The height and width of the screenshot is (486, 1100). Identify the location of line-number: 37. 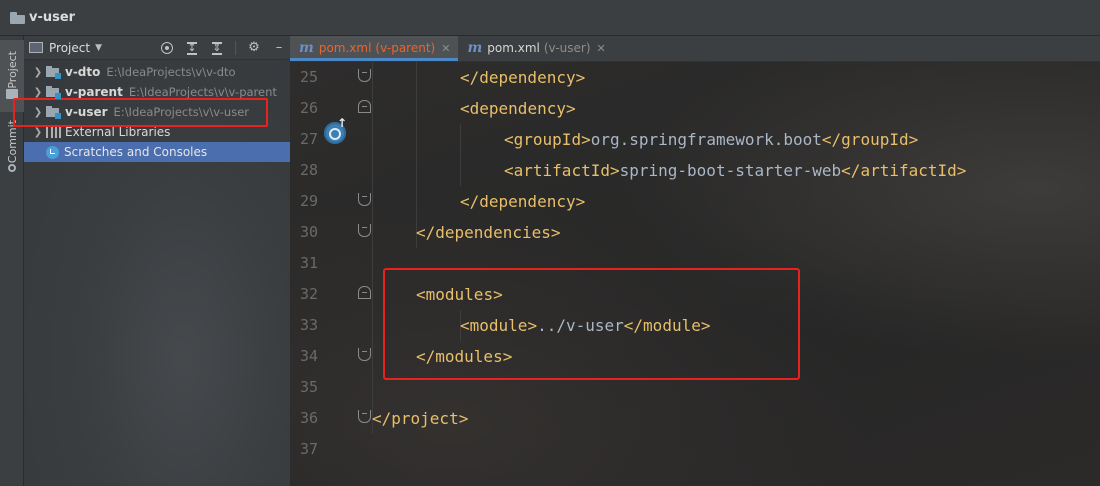
(308, 449).